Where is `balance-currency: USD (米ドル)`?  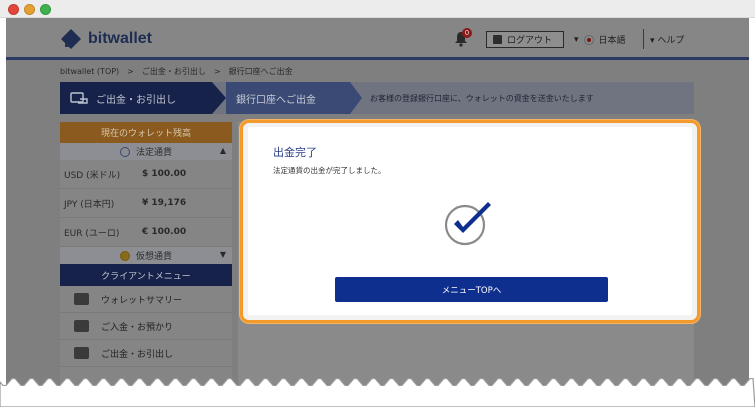
balance-currency: USD (米ドル) is located at coordinates (92, 175).